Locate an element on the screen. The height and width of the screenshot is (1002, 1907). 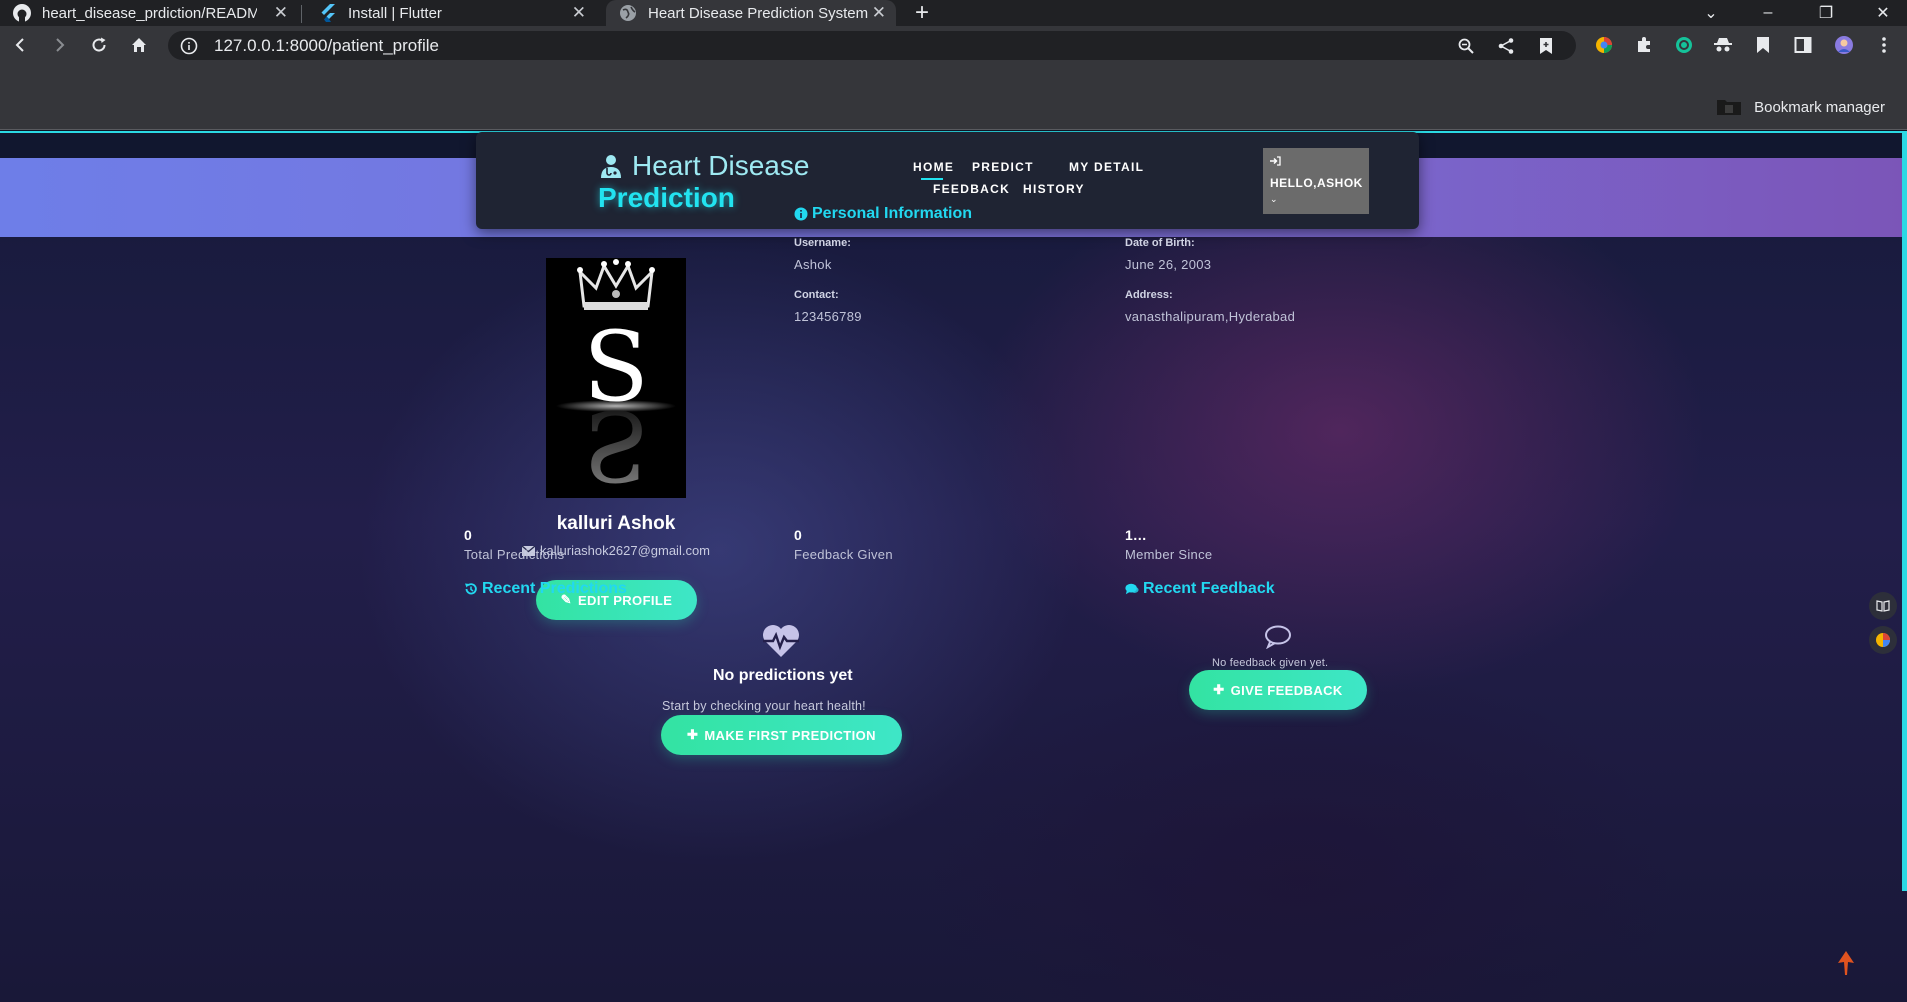
tab-readme: heart_disease_prdiction/README.md ✕ is located at coordinates (149, 13).